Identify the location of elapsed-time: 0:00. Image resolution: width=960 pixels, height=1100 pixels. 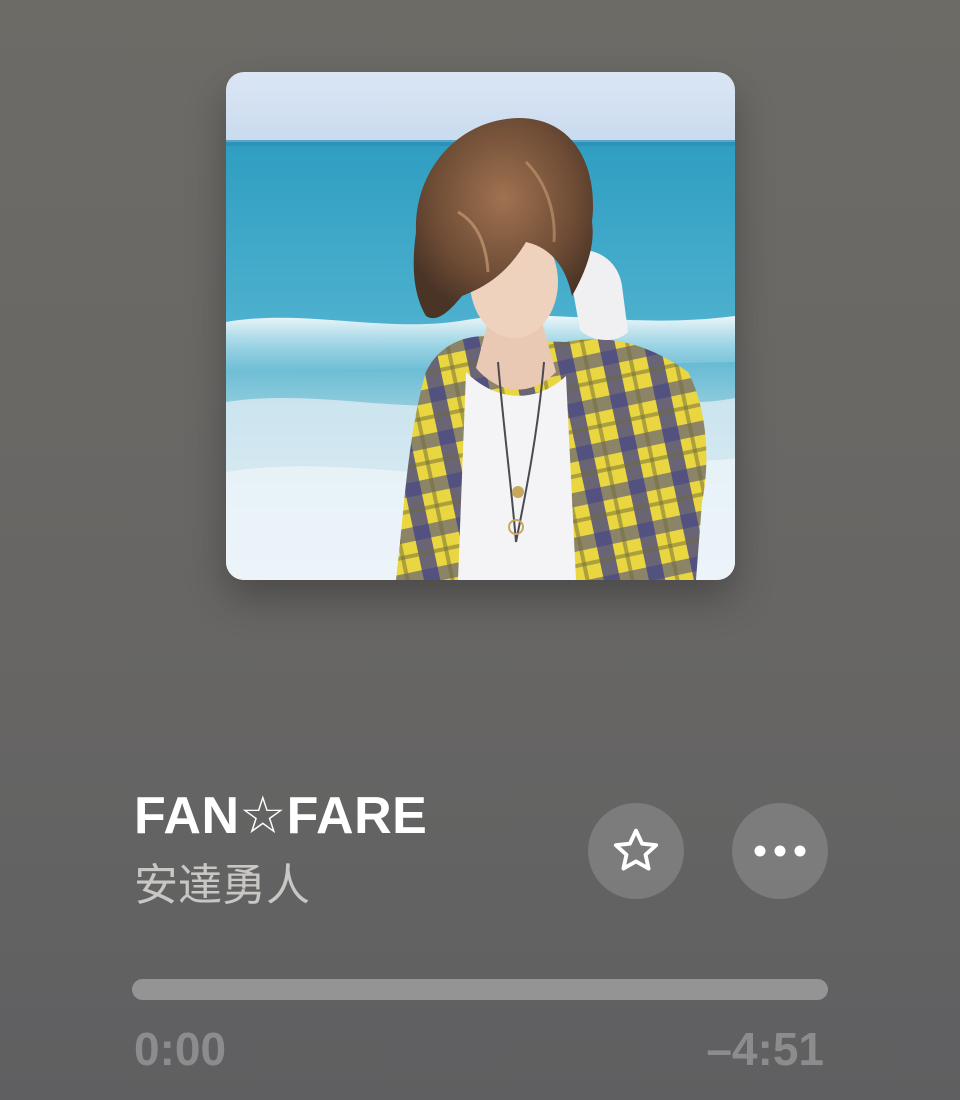
(180, 1049).